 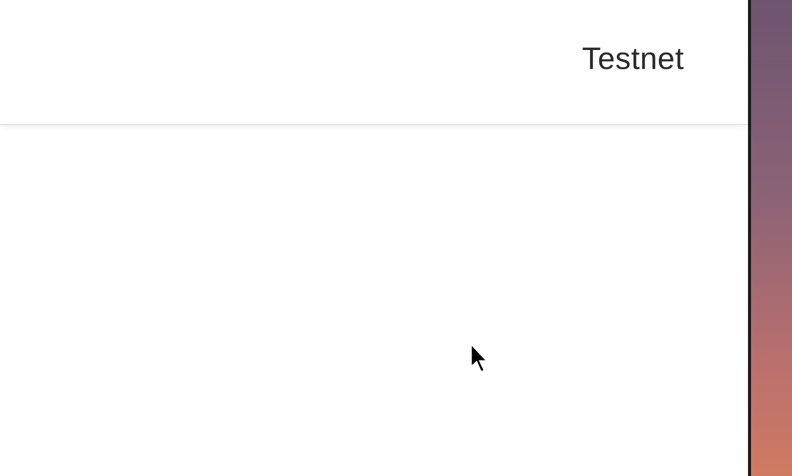 What do you see at coordinates (633, 59) in the screenshot?
I see `network-label: Testnet` at bounding box center [633, 59].